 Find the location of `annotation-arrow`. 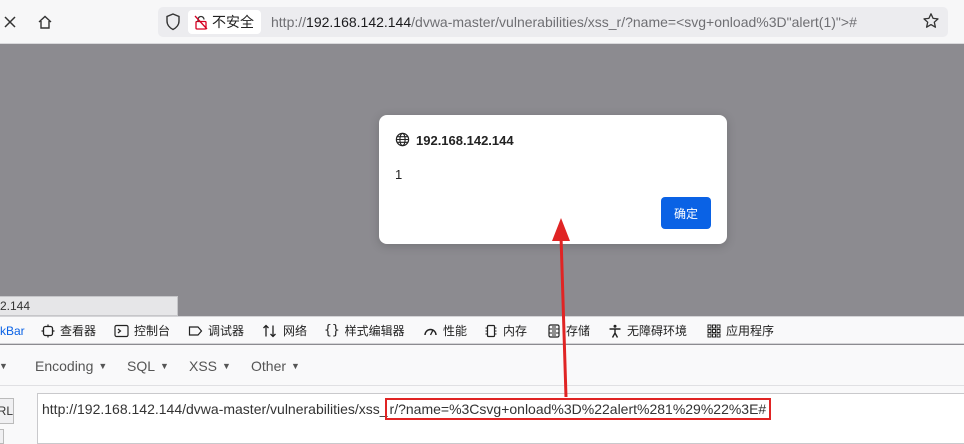

annotation-arrow is located at coordinates (561, 308).